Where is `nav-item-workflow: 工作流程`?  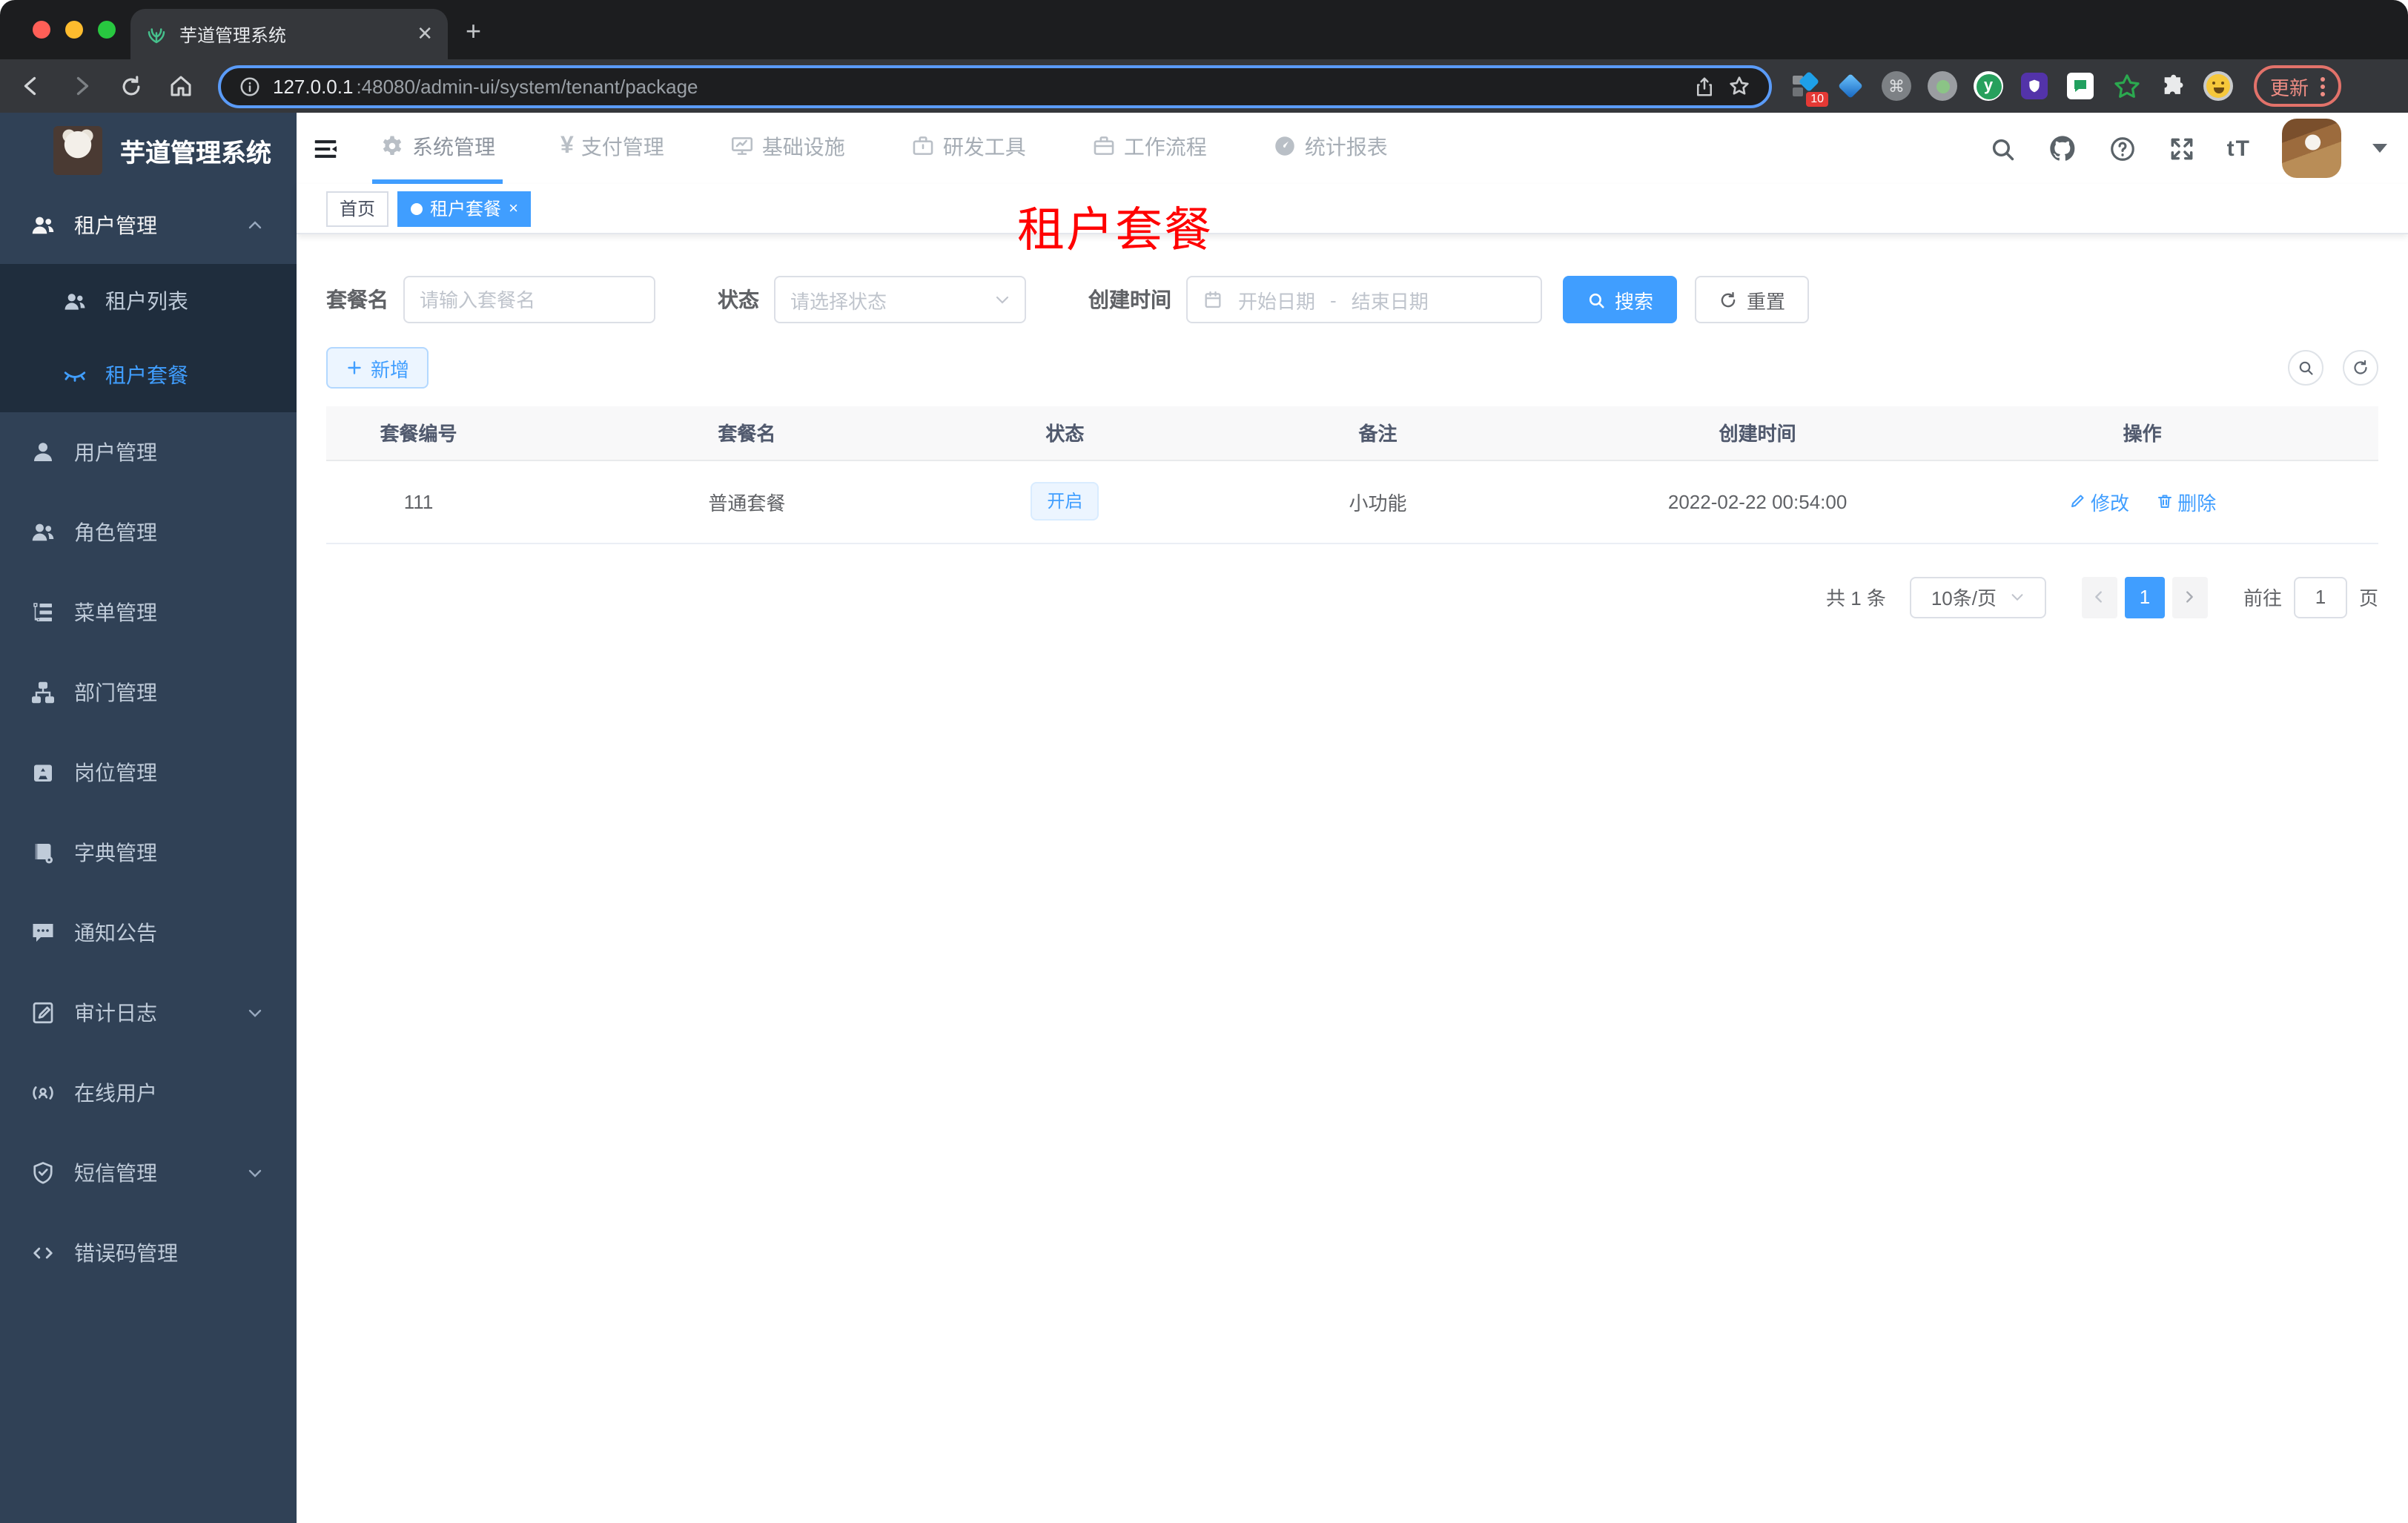 nav-item-workflow: 工作流程 is located at coordinates (1149, 149).